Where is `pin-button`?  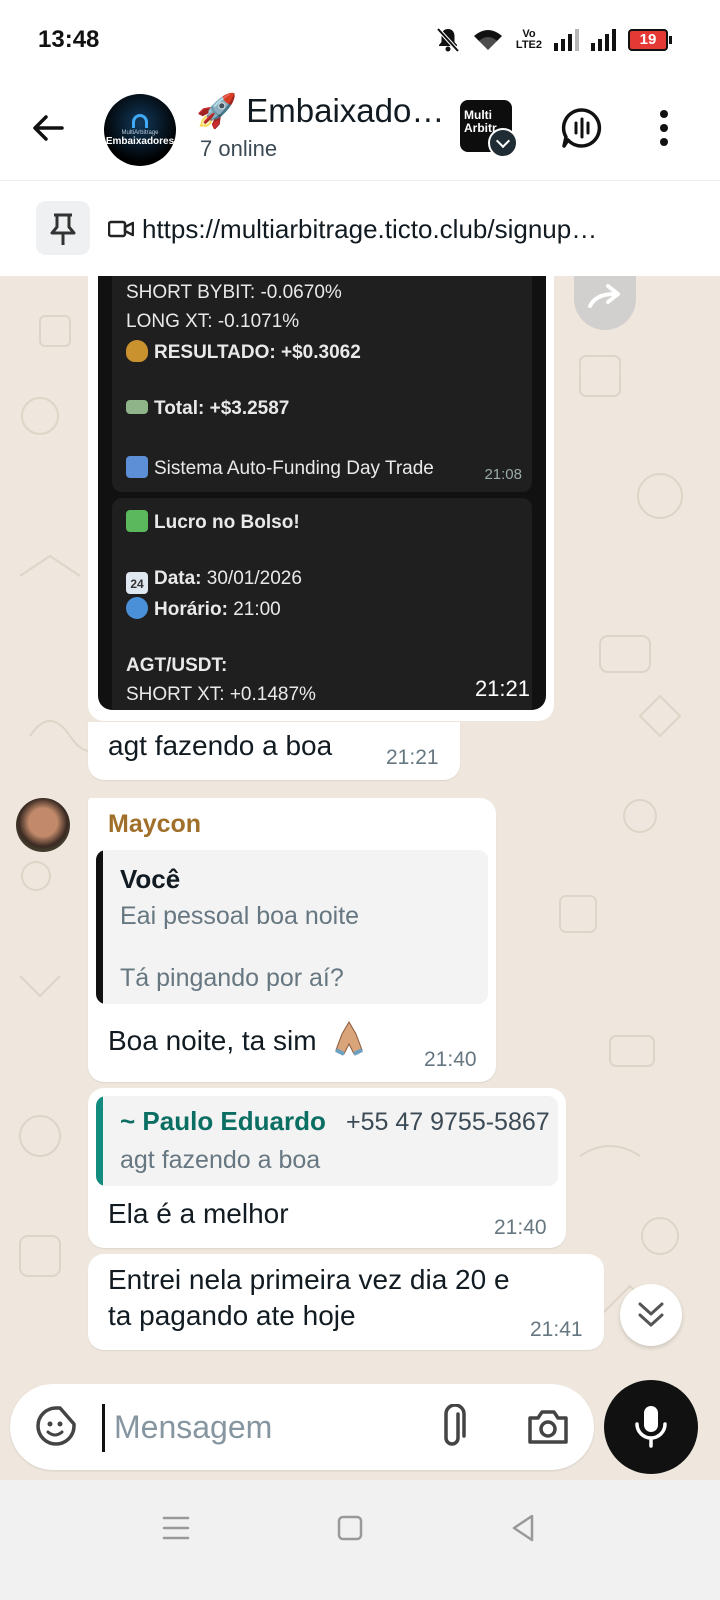 pin-button is located at coordinates (63, 228).